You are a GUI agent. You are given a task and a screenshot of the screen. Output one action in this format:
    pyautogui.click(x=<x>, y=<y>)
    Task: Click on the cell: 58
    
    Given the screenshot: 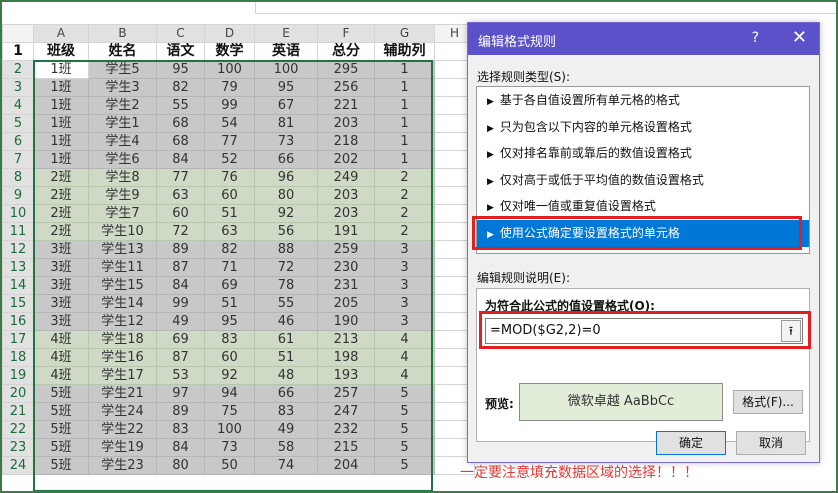 What is the action you would take?
    pyautogui.click(x=286, y=447)
    